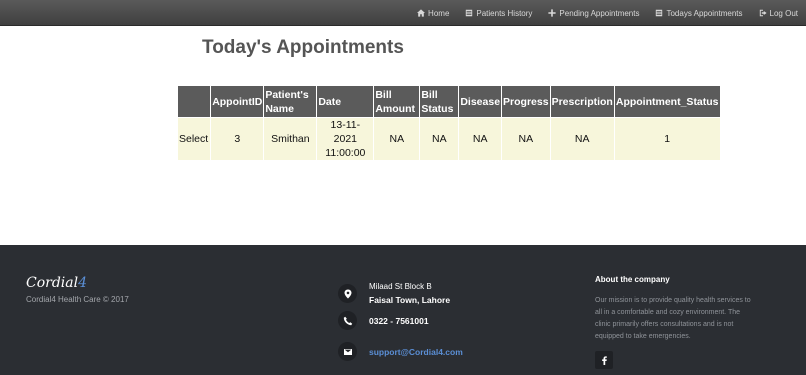  I want to click on phone-number: 0322 - 7561001, so click(399, 320).